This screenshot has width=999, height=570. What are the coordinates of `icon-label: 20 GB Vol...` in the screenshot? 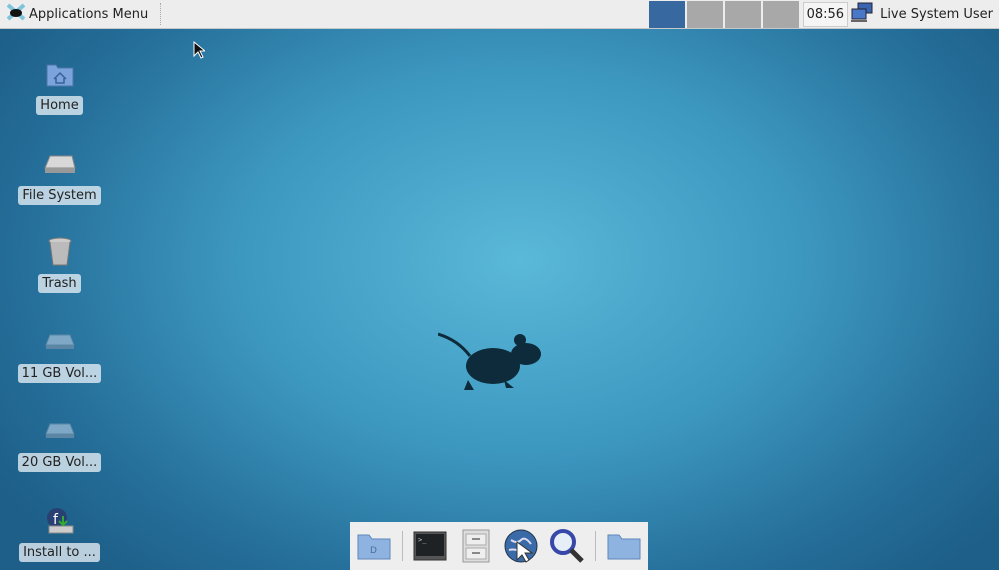 It's located at (59, 462).